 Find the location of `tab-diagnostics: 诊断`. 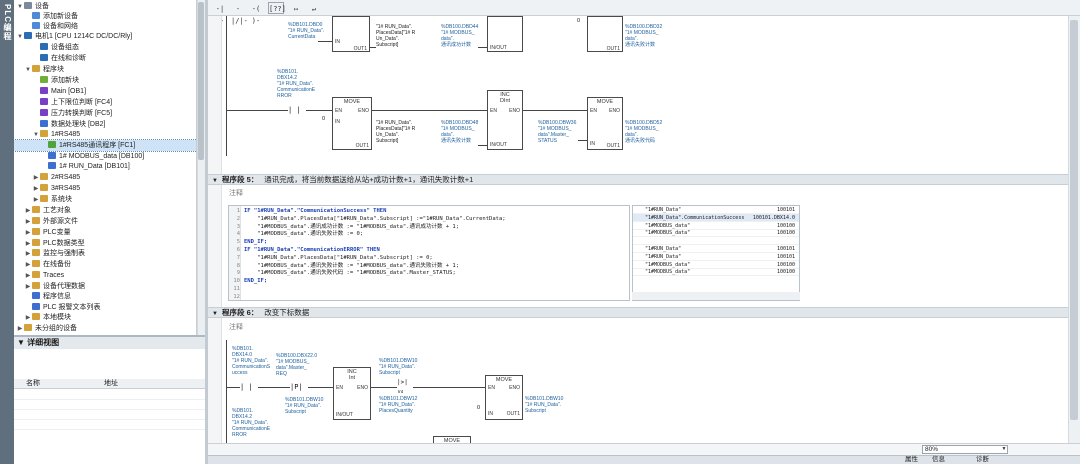

tab-diagnostics: 诊断 is located at coordinates (982, 459).